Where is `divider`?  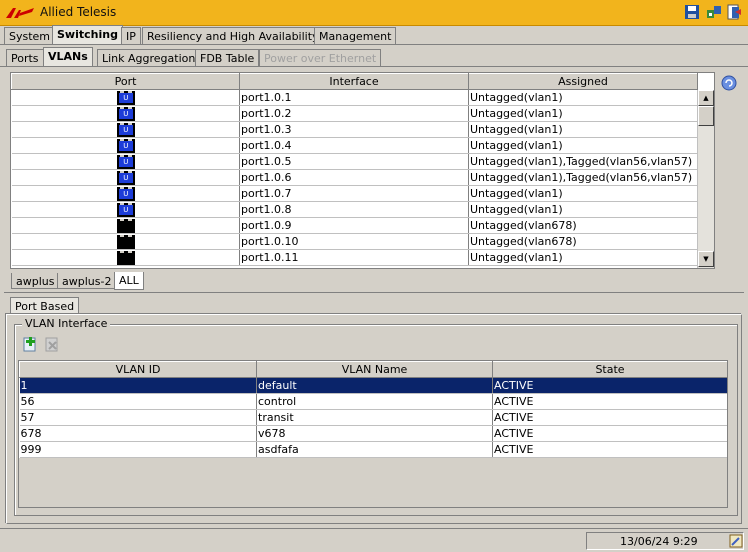
divider is located at coordinates (374, 292).